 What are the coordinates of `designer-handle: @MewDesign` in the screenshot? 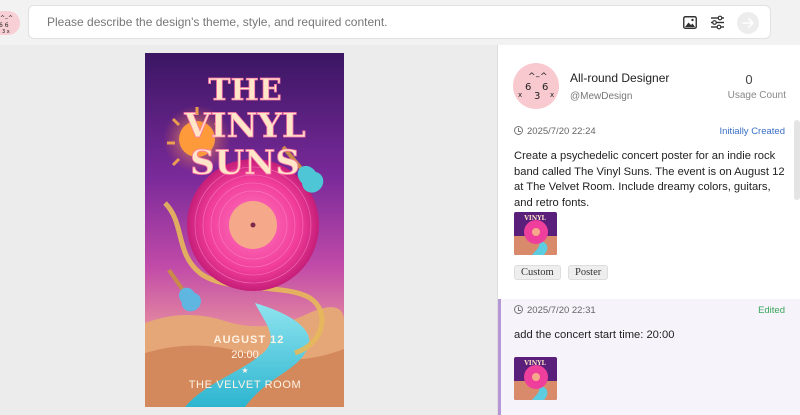 It's located at (601, 96).